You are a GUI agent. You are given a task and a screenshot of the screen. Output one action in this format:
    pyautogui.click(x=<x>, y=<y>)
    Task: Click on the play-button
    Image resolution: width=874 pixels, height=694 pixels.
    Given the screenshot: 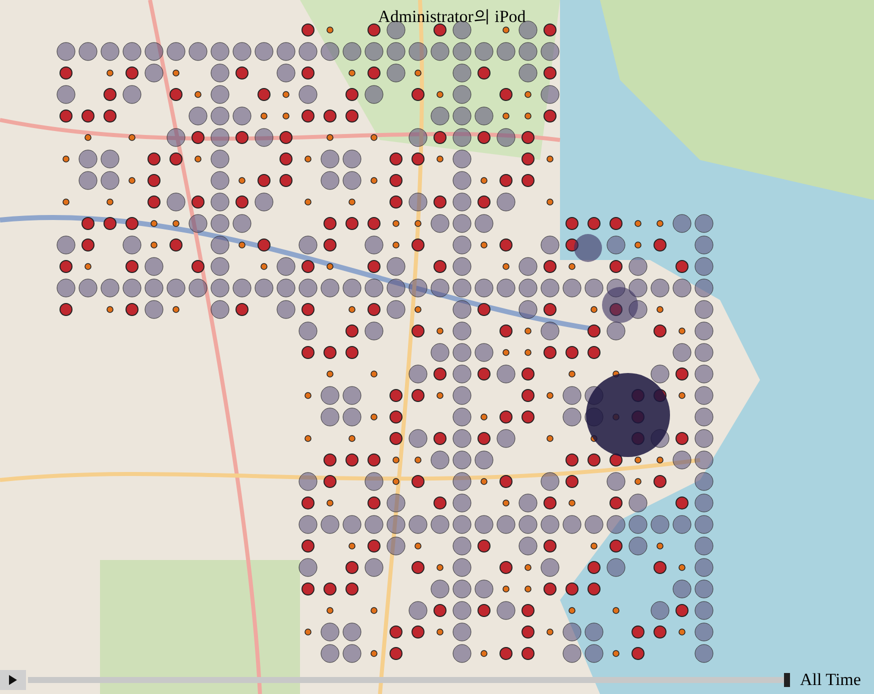 What is the action you would take?
    pyautogui.click(x=13, y=680)
    